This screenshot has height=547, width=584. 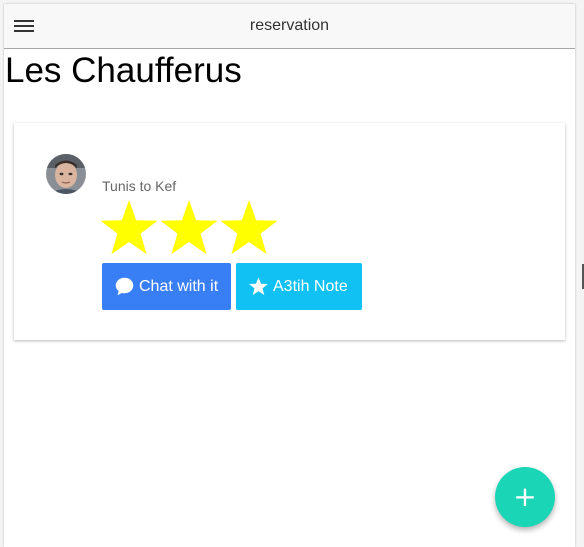 I want to click on chat-bubble-icon, so click(x=124, y=286).